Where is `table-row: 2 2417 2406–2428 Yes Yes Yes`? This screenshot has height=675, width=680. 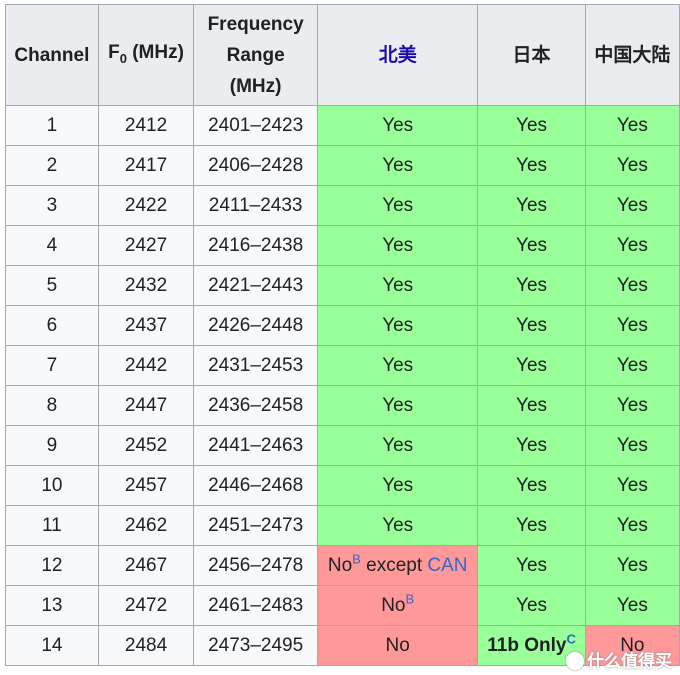
table-row: 2 2417 2406–2428 Yes Yes Yes is located at coordinates (342, 165).